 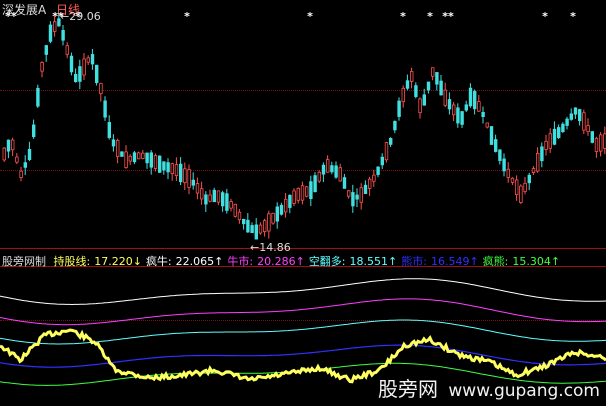 What do you see at coordinates (303, 292) in the screenshot?
I see `crazy-bull-line` at bounding box center [303, 292].